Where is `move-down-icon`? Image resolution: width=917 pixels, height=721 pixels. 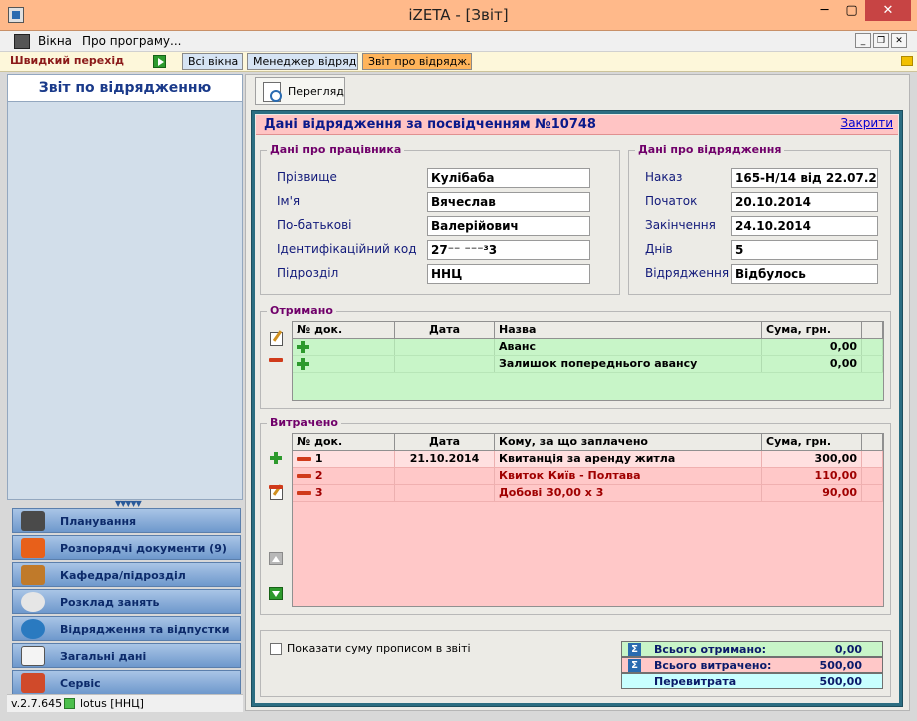 move-down-icon is located at coordinates (276, 593).